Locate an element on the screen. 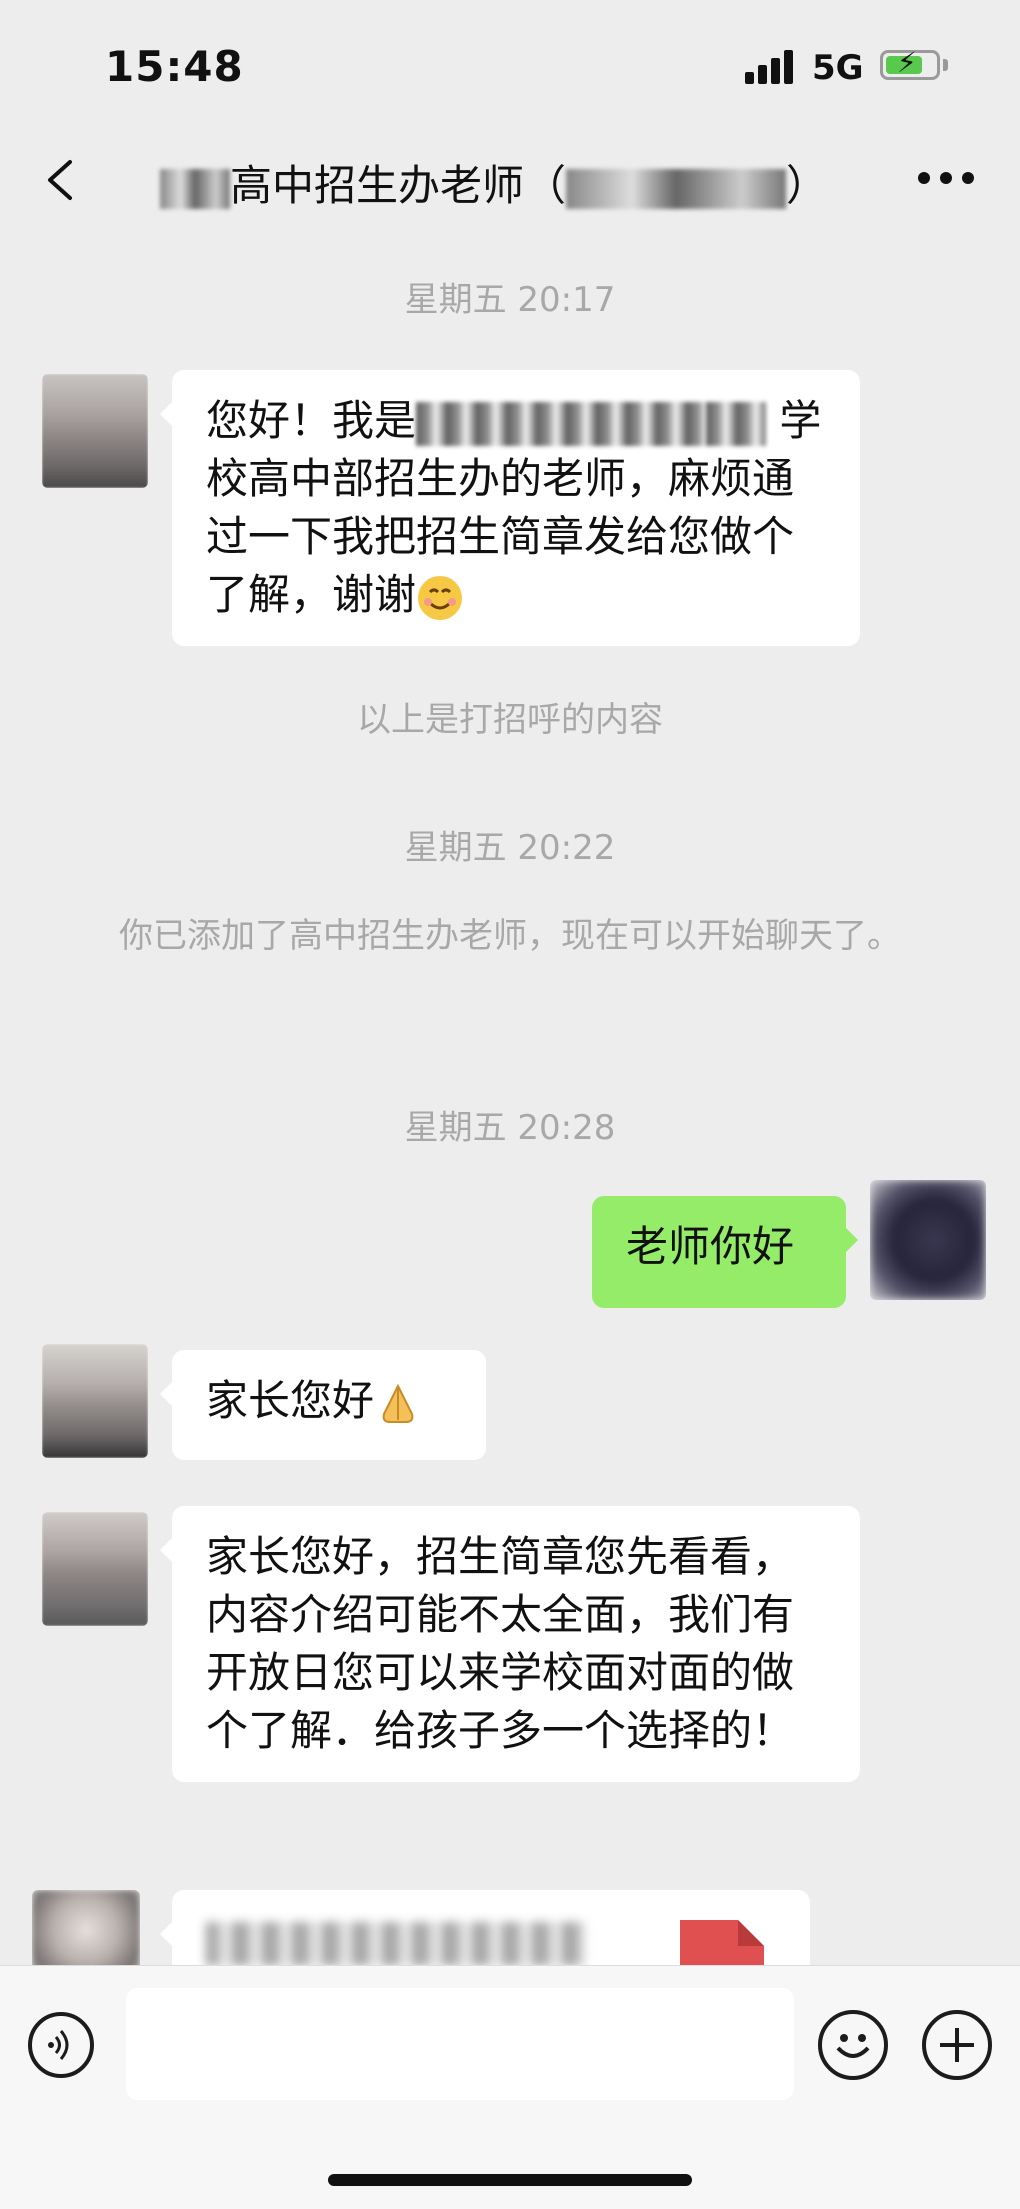 The height and width of the screenshot is (2209, 1020). message-bubble: 您好！我是 学校高中部招生办的老师，麻烦通过一下我把招生简章发给您做个了解，谢谢 is located at coordinates (510, 508).